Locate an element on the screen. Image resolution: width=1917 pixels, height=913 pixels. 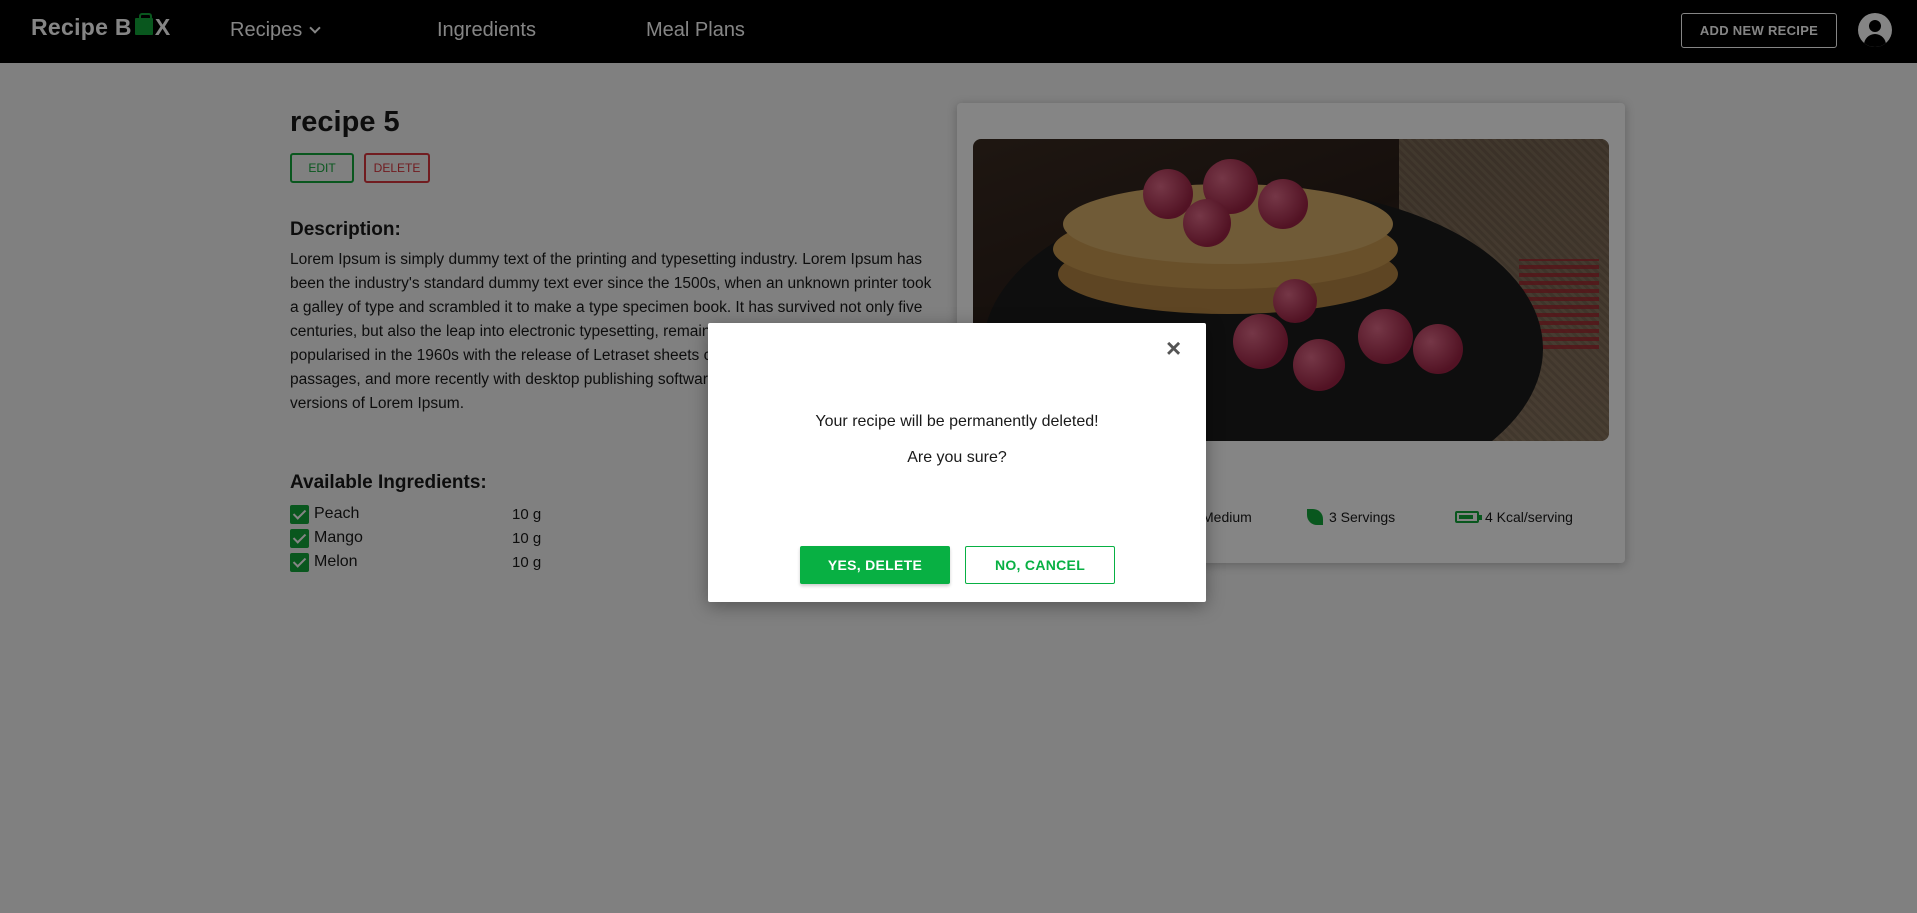
dialog-question: Are you sure? is located at coordinates (957, 457).